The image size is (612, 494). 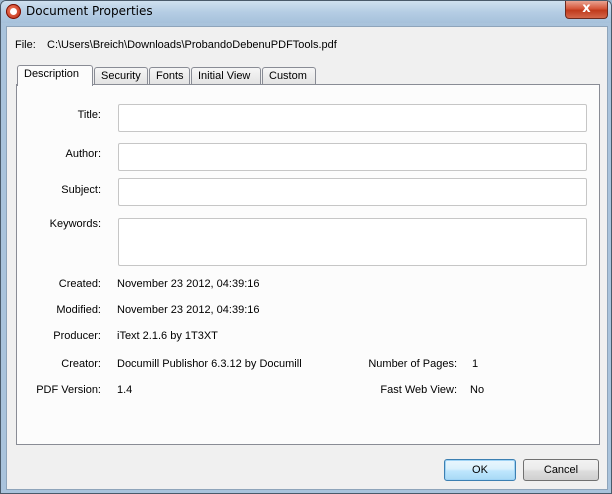 What do you see at coordinates (561, 470) in the screenshot?
I see `cancel-button: Cancel` at bounding box center [561, 470].